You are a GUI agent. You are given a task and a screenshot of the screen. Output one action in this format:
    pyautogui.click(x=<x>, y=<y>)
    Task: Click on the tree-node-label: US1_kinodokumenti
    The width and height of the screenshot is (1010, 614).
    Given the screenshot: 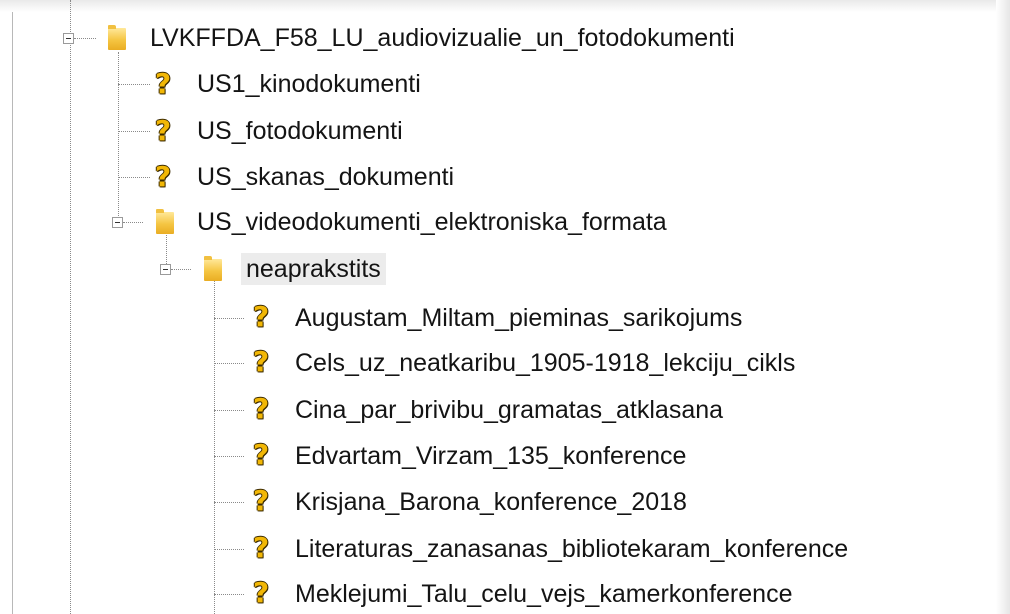 What is the action you would take?
    pyautogui.click(x=309, y=84)
    